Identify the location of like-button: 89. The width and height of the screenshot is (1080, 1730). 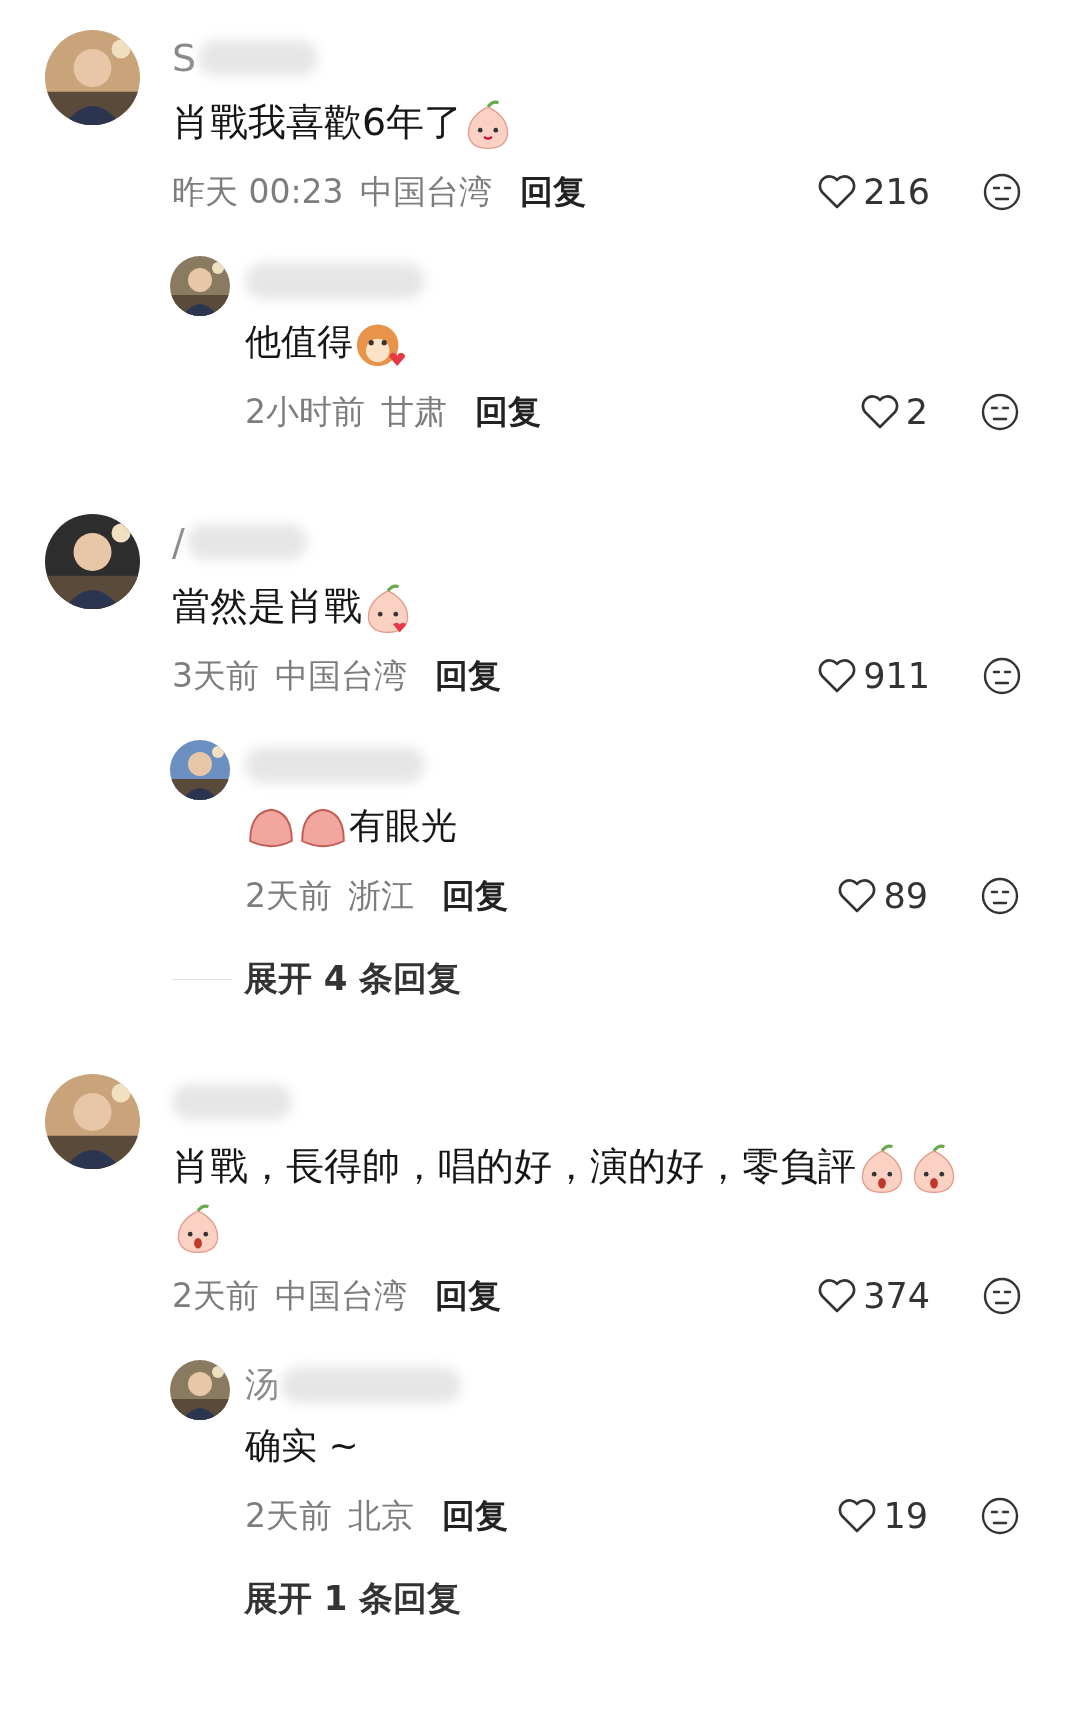
(882, 896).